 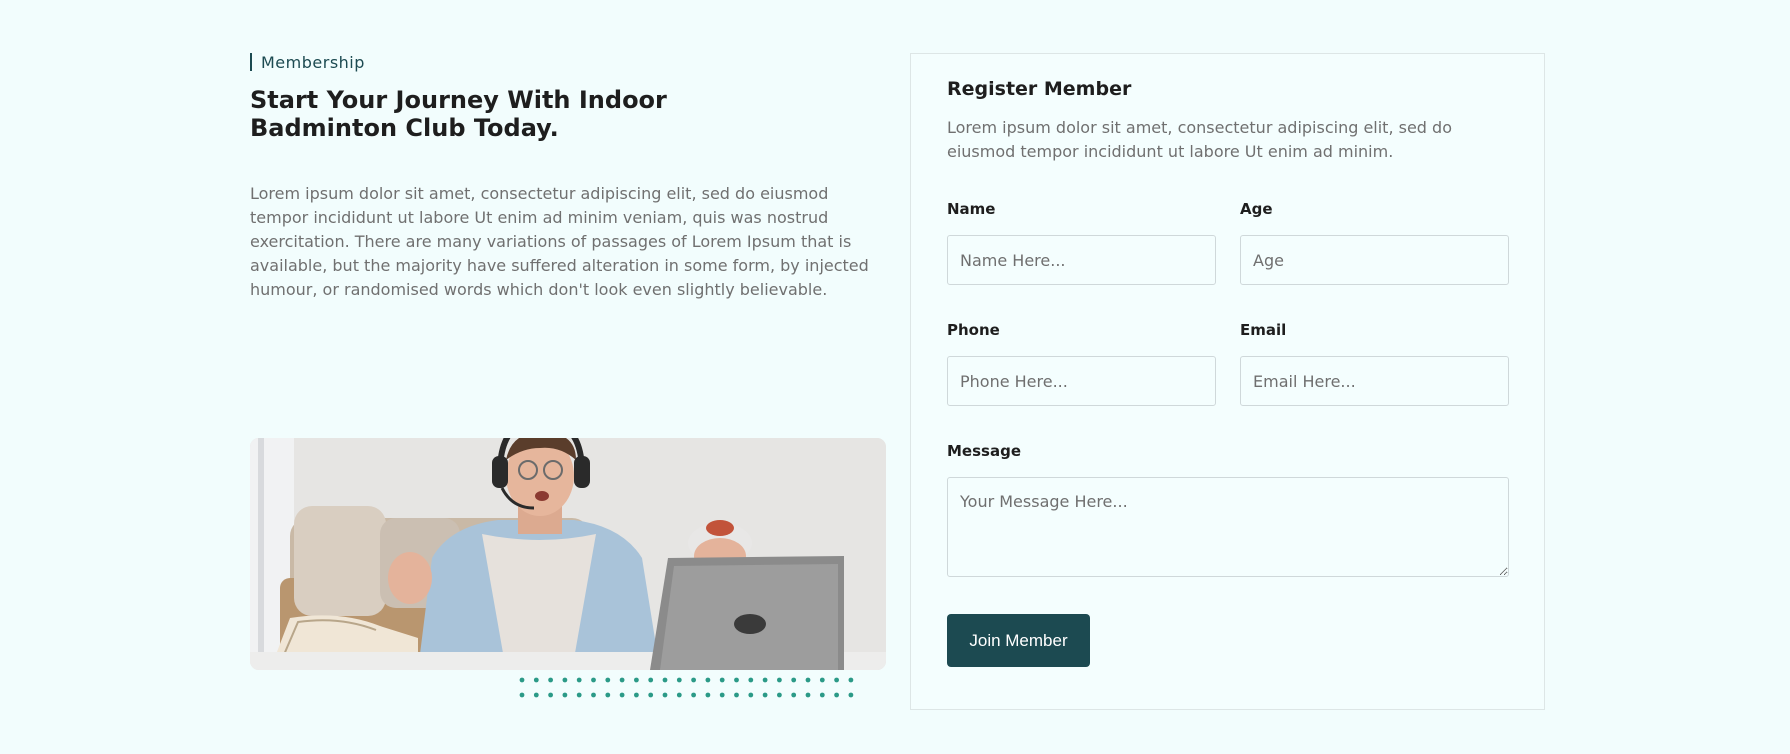 What do you see at coordinates (313, 62) in the screenshot?
I see `eyebrow-label: Membership` at bounding box center [313, 62].